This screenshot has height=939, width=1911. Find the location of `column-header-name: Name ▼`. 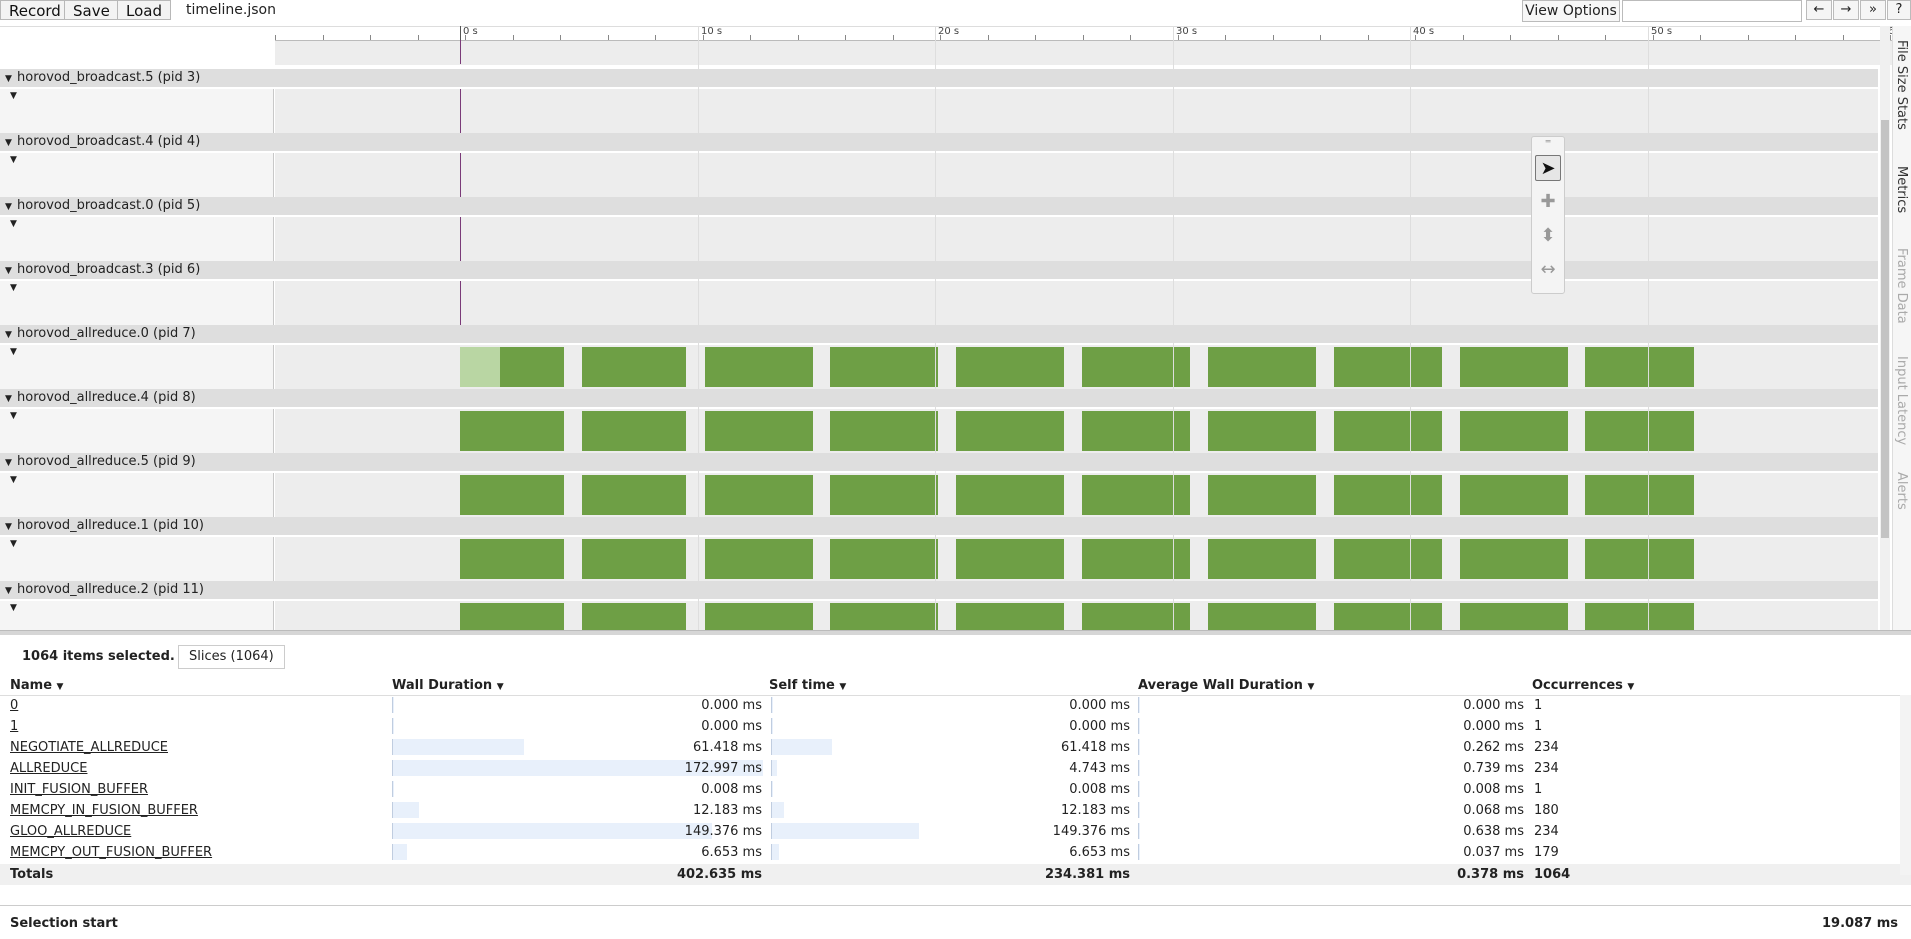

column-header-name: Name ▼ is located at coordinates (36, 685).